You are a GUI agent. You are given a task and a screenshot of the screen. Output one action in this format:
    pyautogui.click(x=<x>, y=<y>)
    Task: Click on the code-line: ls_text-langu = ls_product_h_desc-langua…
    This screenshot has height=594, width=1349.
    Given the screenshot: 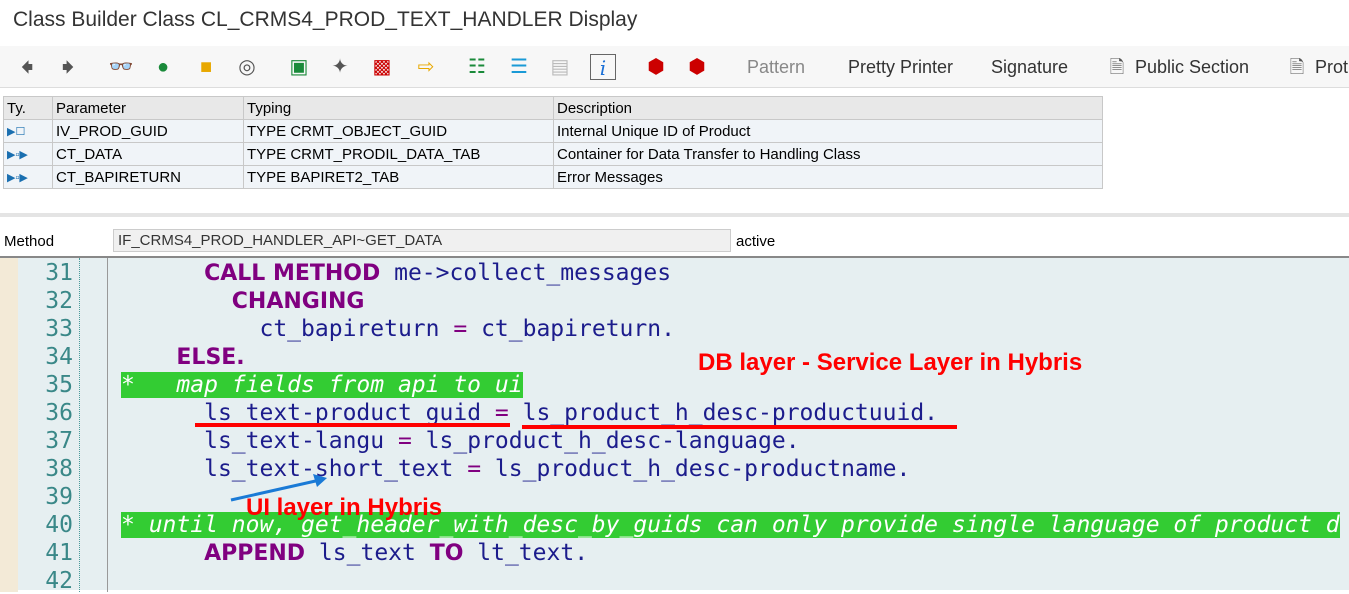 What is the action you would take?
    pyautogui.click(x=502, y=441)
    